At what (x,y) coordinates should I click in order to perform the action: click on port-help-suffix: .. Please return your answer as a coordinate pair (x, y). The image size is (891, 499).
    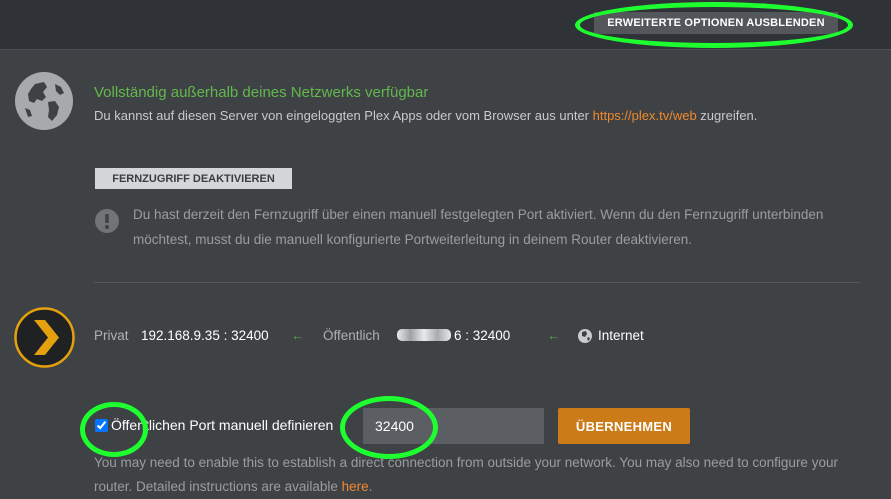
    Looking at the image, I should click on (370, 486).